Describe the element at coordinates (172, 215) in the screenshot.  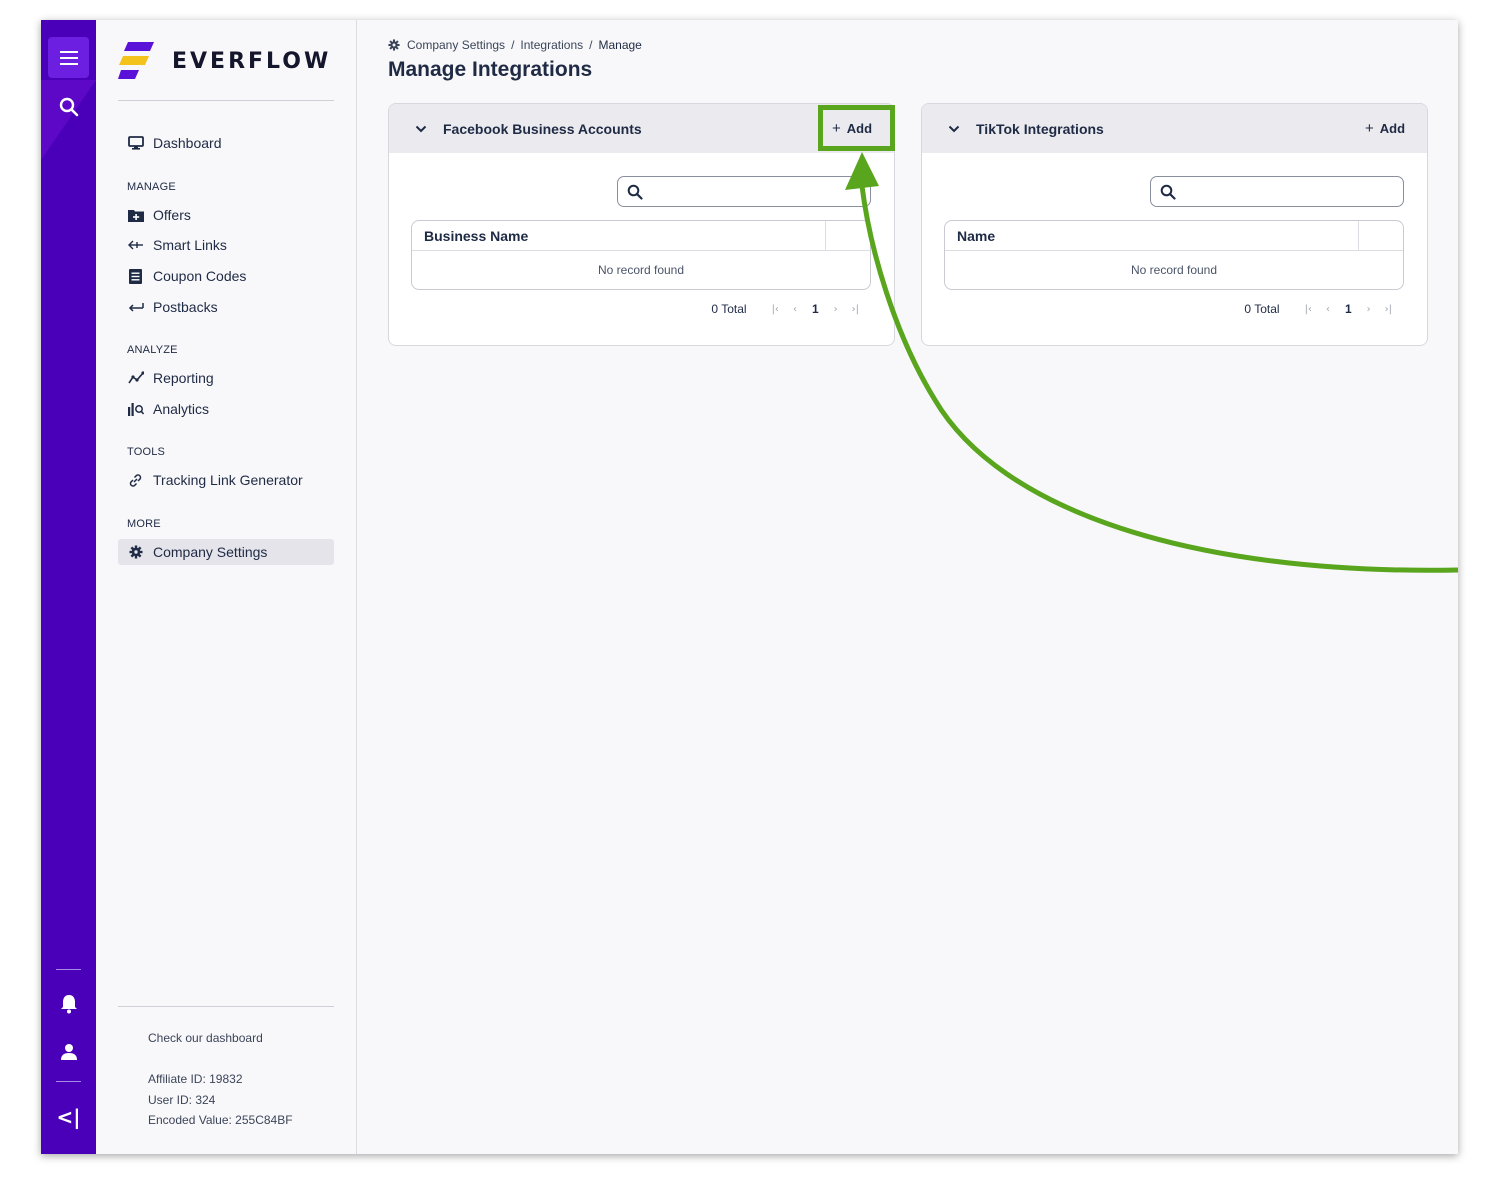
I see `sidebar-item-label: Offers` at that location.